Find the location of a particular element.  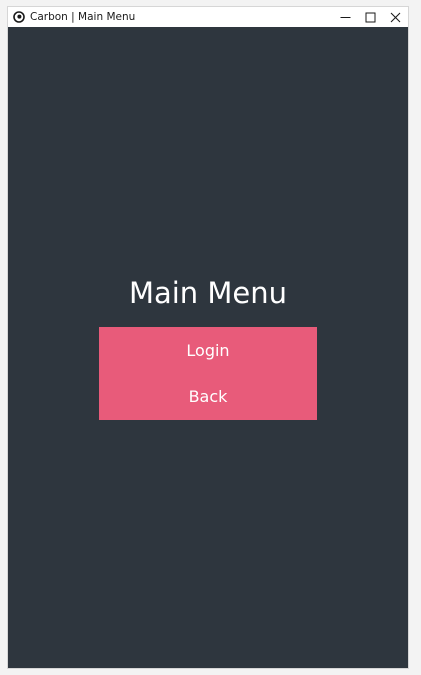

window-controls is located at coordinates (370, 17).